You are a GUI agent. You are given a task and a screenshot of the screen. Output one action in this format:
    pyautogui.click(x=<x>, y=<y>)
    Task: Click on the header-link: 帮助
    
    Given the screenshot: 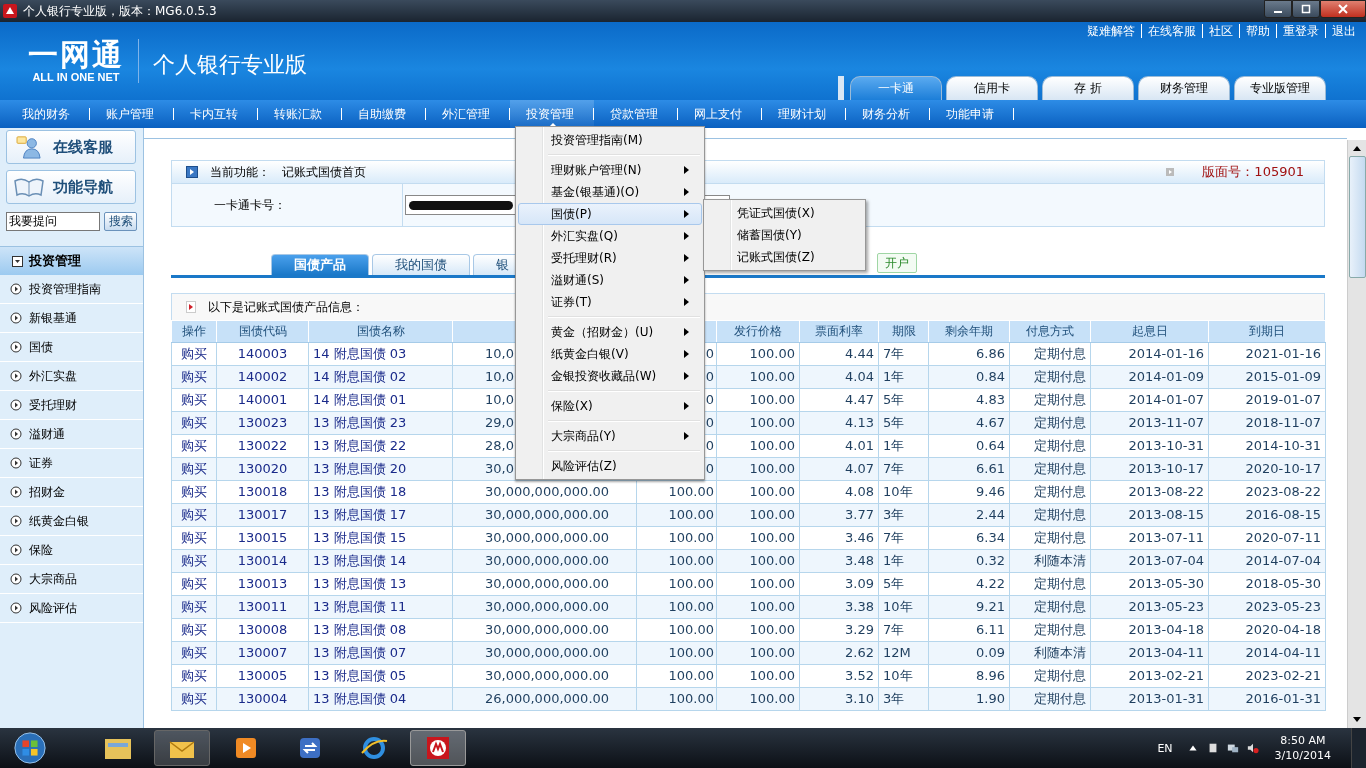 What is the action you would take?
    pyautogui.click(x=1258, y=31)
    